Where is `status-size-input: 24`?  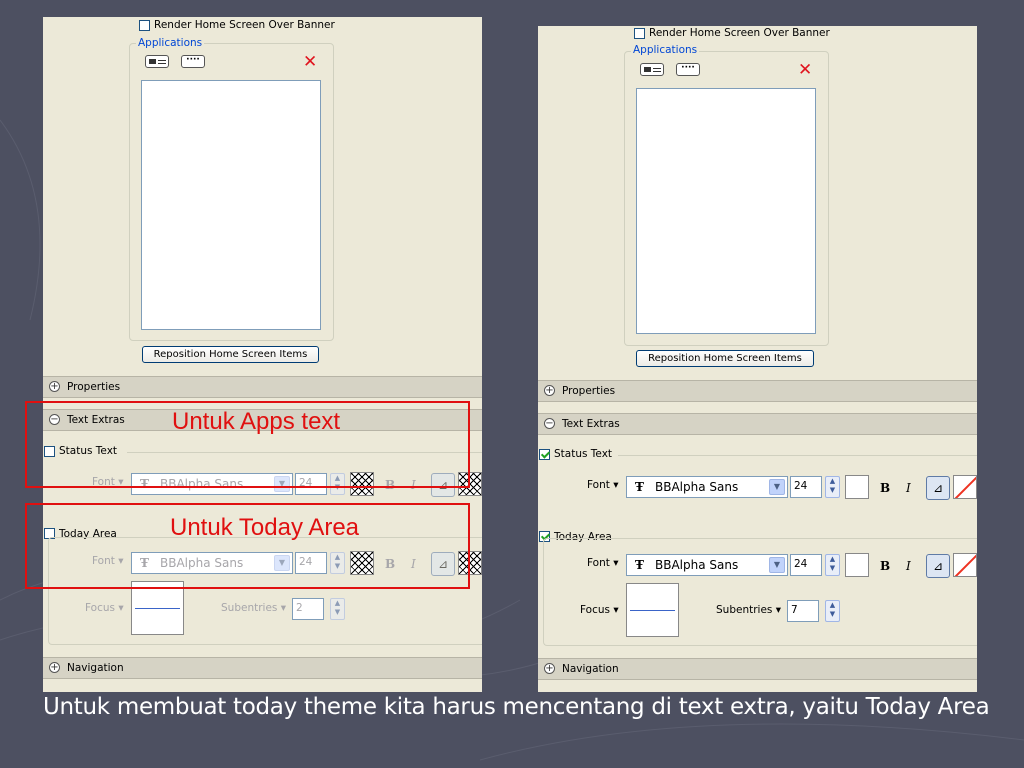
status-size-input: 24 is located at coordinates (806, 487).